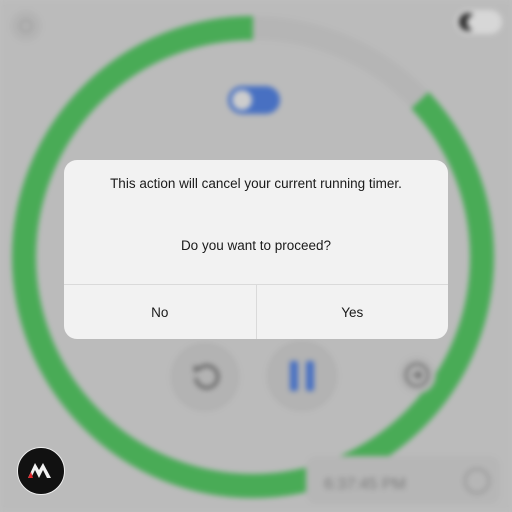  What do you see at coordinates (256, 245) in the screenshot?
I see `dialog-question: Do you want to proceed?` at bounding box center [256, 245].